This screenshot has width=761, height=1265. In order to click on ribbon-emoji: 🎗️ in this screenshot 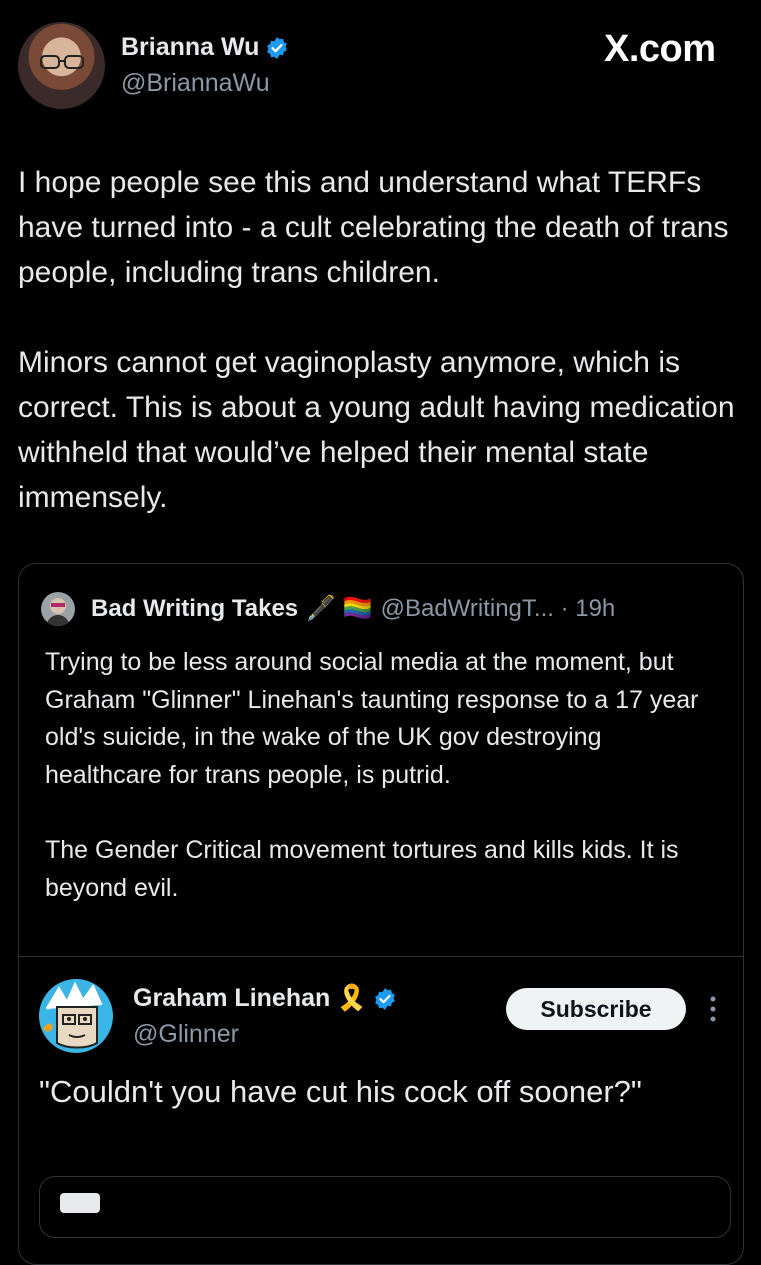, I will do `click(352, 998)`.